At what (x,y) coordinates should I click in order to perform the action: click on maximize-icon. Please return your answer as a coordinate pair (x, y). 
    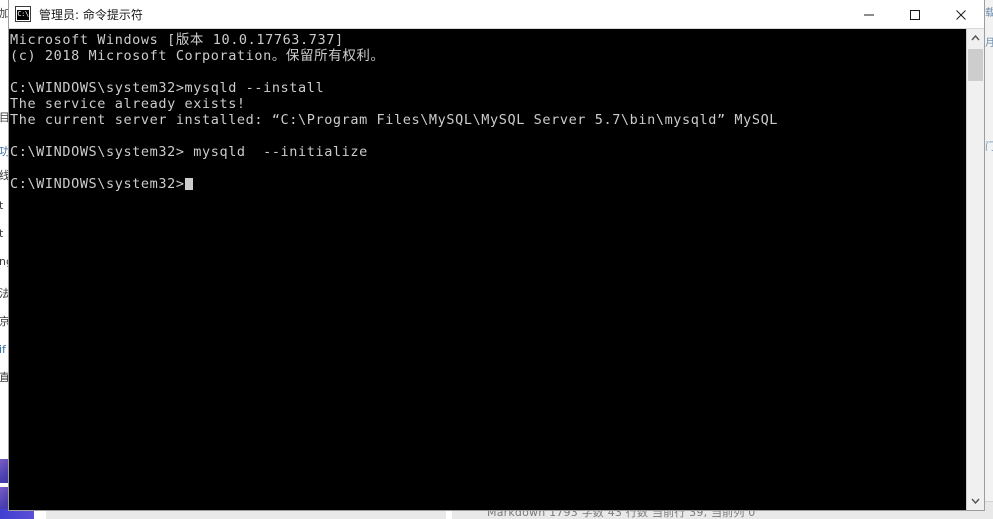
    Looking at the image, I should click on (915, 14).